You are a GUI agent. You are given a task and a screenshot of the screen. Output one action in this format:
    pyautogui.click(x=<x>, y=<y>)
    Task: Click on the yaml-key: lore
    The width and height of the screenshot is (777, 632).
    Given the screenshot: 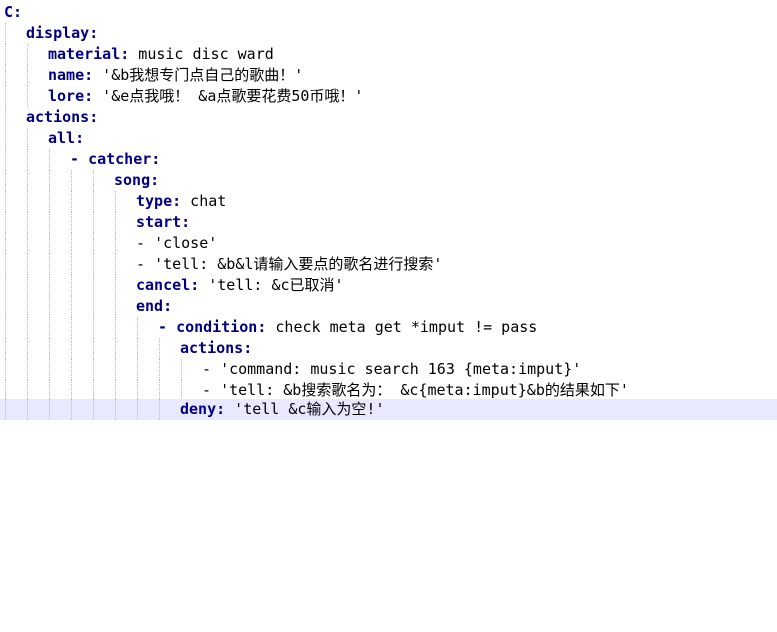 What is the action you would take?
    pyautogui.click(x=66, y=96)
    